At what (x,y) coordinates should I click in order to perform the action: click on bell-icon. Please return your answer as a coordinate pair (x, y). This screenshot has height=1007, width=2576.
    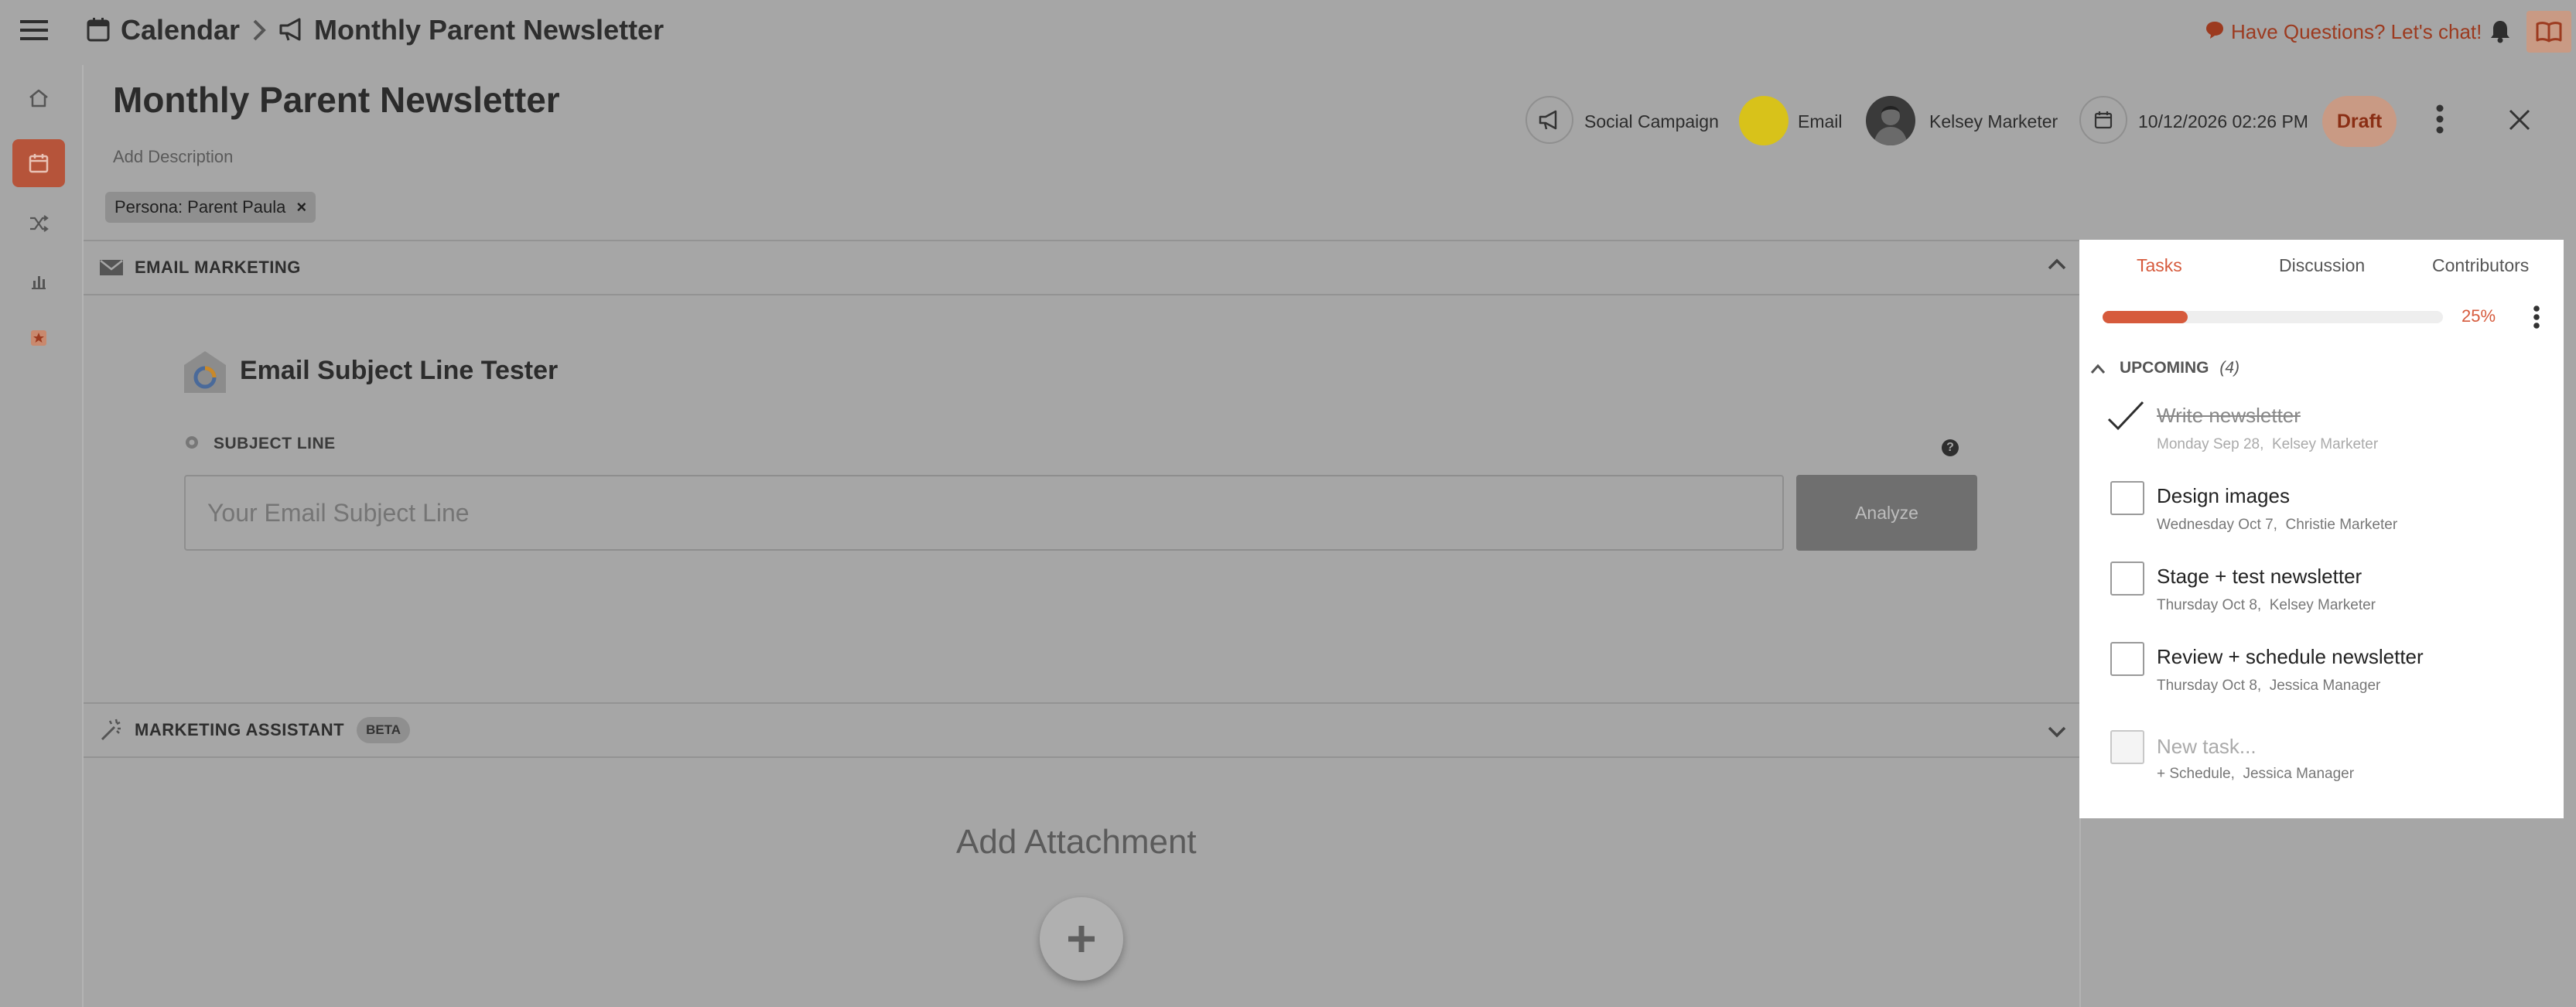
    Looking at the image, I should click on (2500, 31).